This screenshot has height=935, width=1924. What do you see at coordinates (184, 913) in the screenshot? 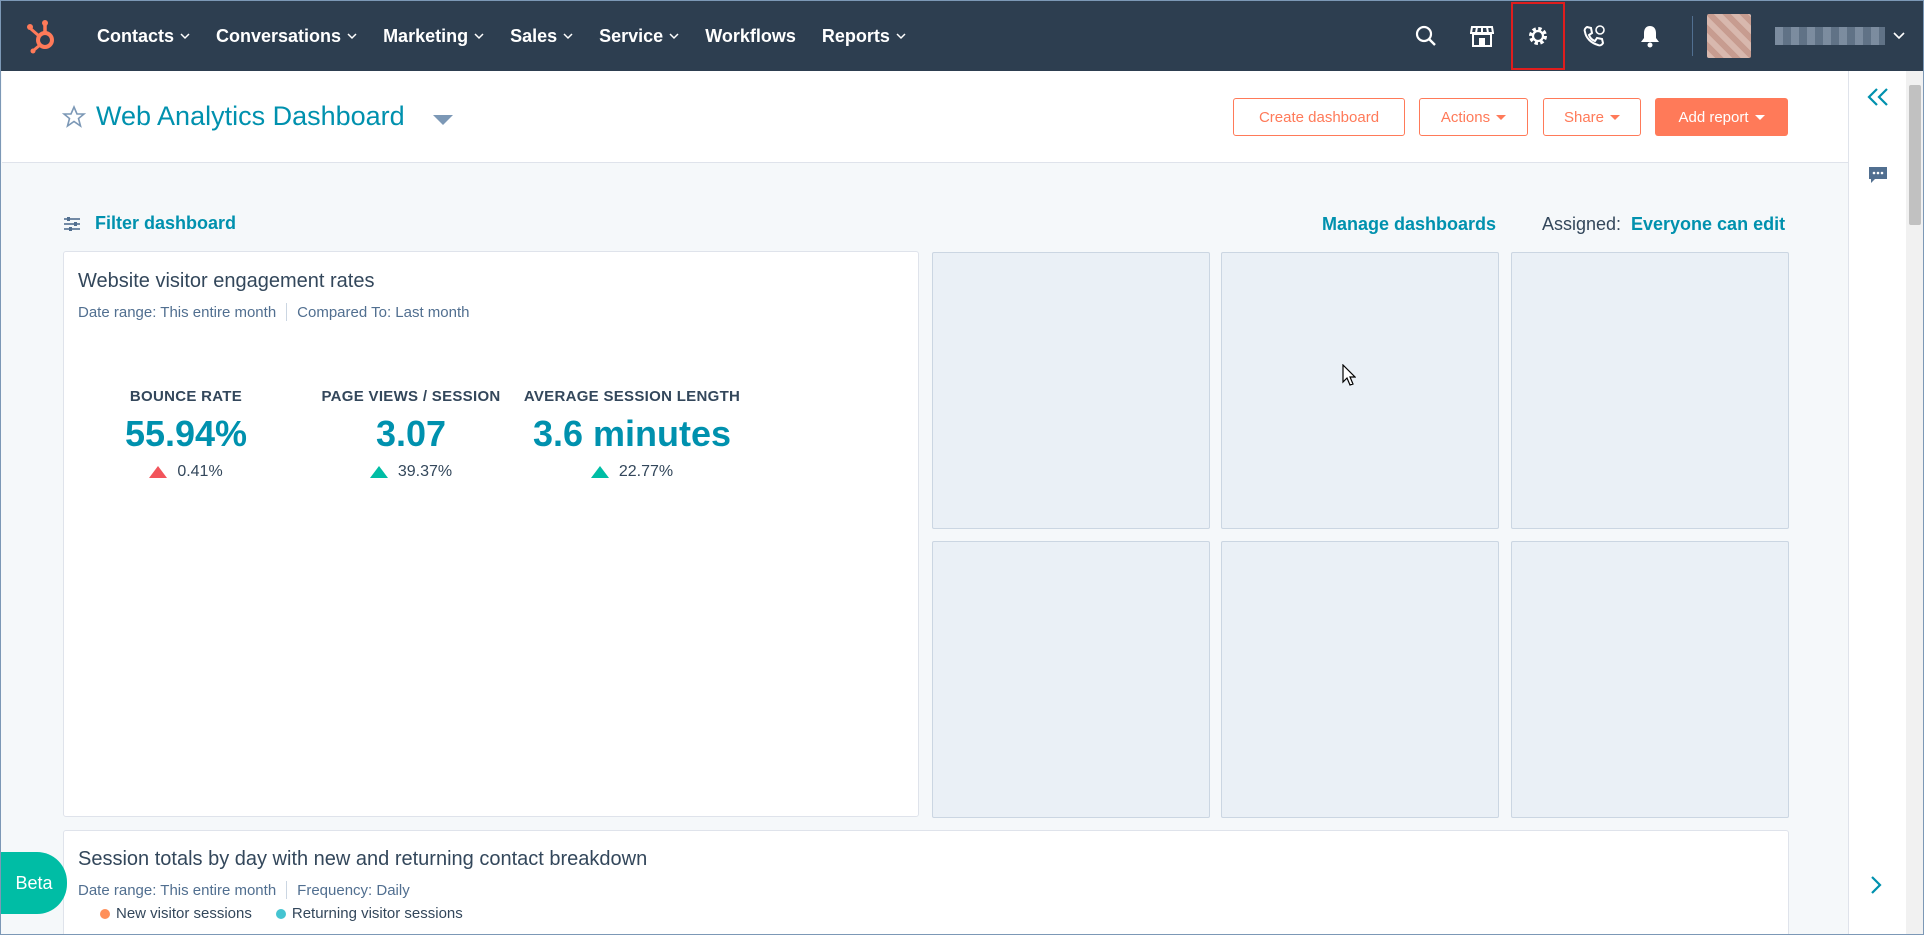
I see `legend-item: New visitor sessions` at bounding box center [184, 913].